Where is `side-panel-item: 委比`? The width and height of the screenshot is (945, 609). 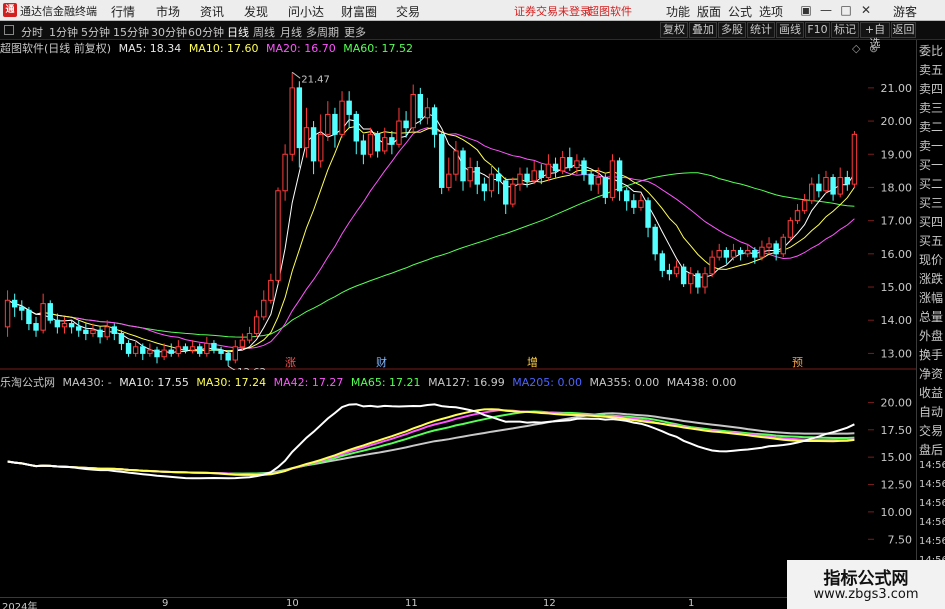 side-panel-item: 委比 is located at coordinates (932, 50).